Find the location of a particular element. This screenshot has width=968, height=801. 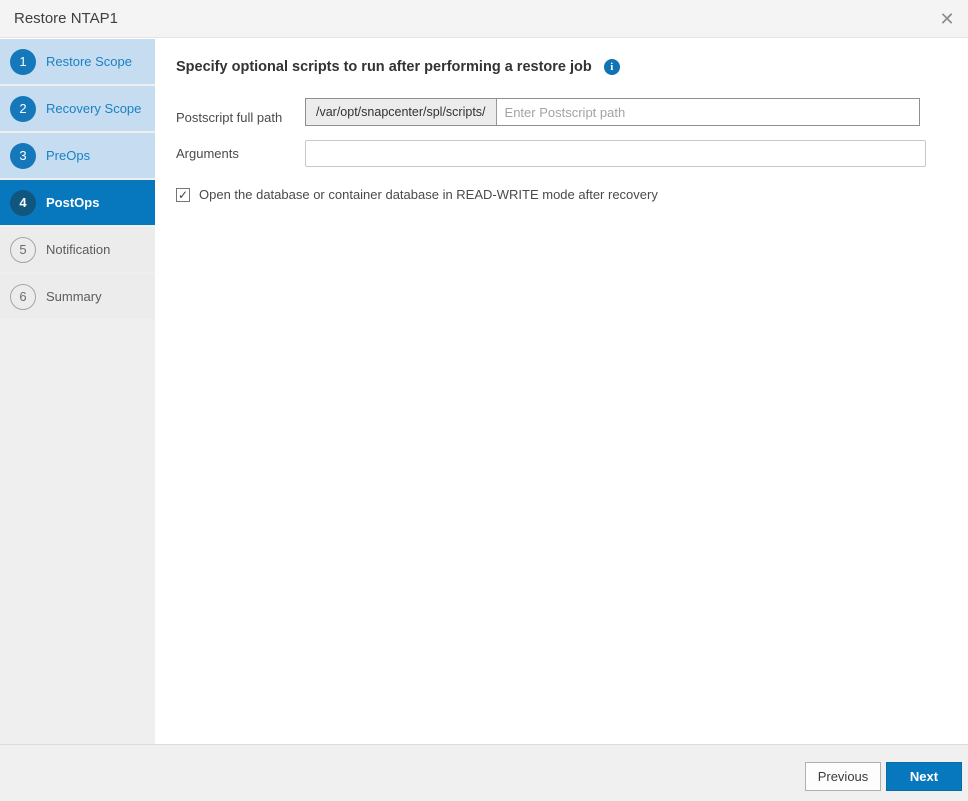

next-button: Next is located at coordinates (924, 776).